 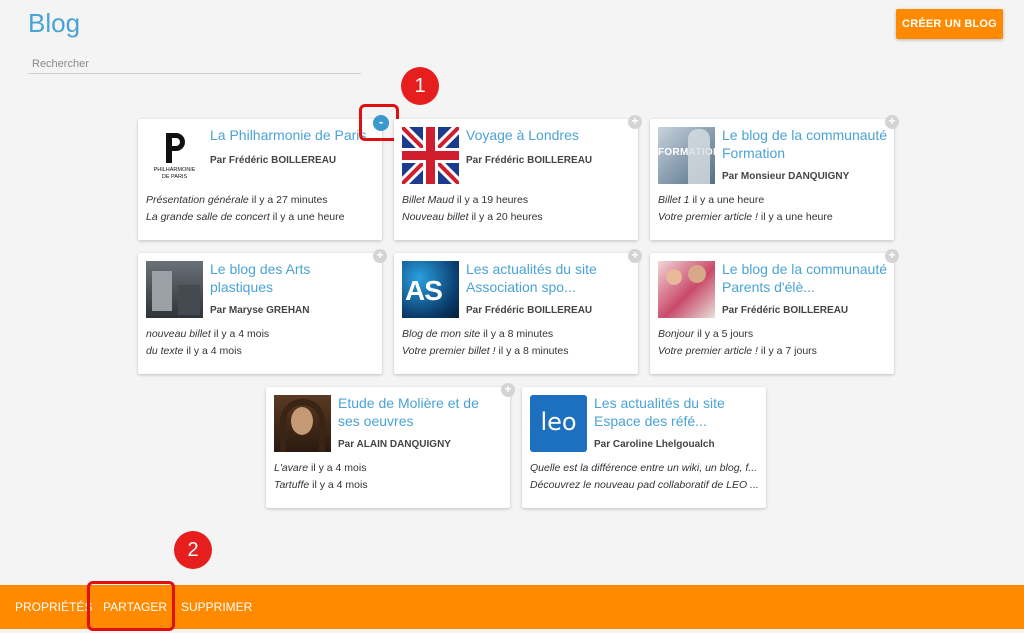 What do you see at coordinates (428, 200) in the screenshot?
I see `post-title: Billet Maud` at bounding box center [428, 200].